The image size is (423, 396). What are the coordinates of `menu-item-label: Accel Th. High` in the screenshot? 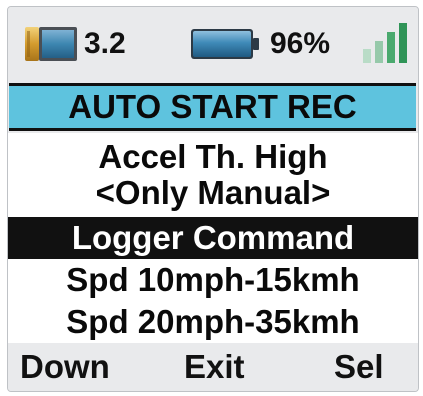 It's located at (213, 156).